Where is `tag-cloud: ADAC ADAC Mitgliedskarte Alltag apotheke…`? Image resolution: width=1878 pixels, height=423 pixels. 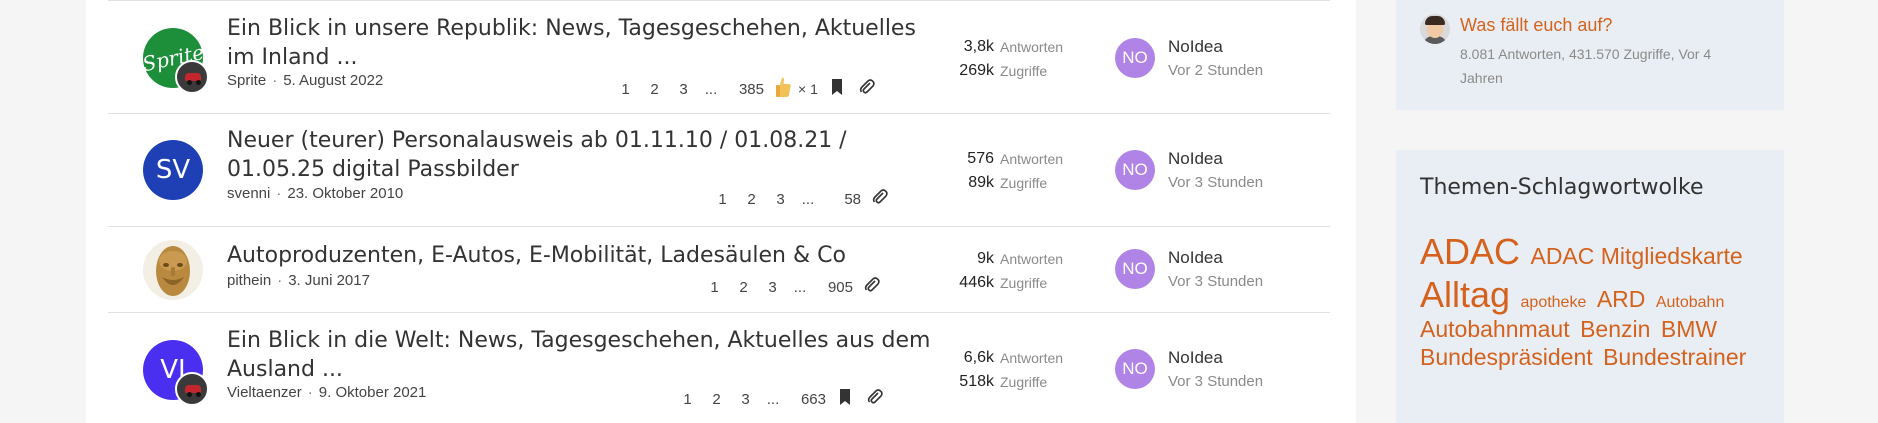
tag-cloud: ADAC ADAC Mitgliedskarte Alltag apotheke… is located at coordinates (1595, 301).